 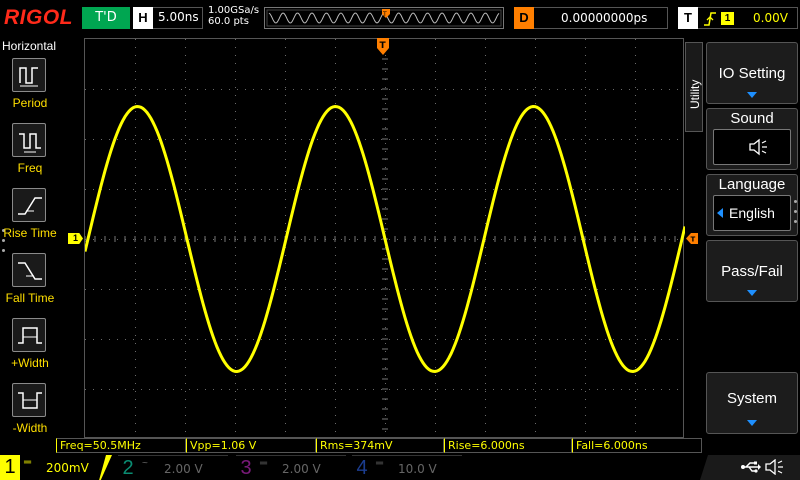 I want to click on channel-4-number: 4, so click(x=362, y=468).